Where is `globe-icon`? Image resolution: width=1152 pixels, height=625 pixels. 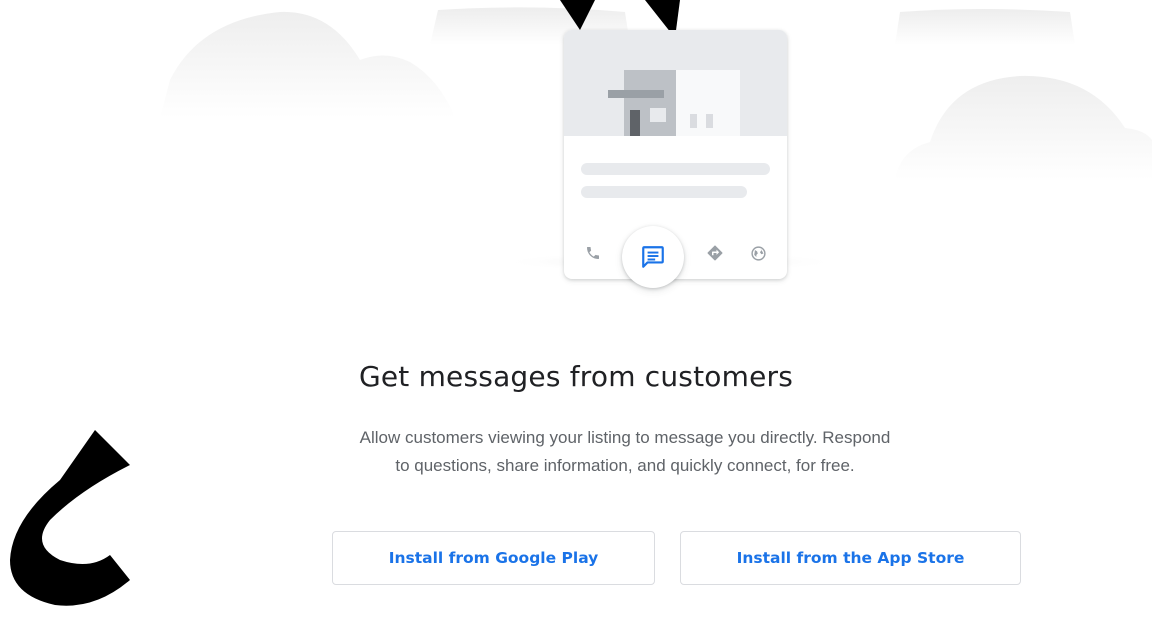 globe-icon is located at coordinates (758, 253).